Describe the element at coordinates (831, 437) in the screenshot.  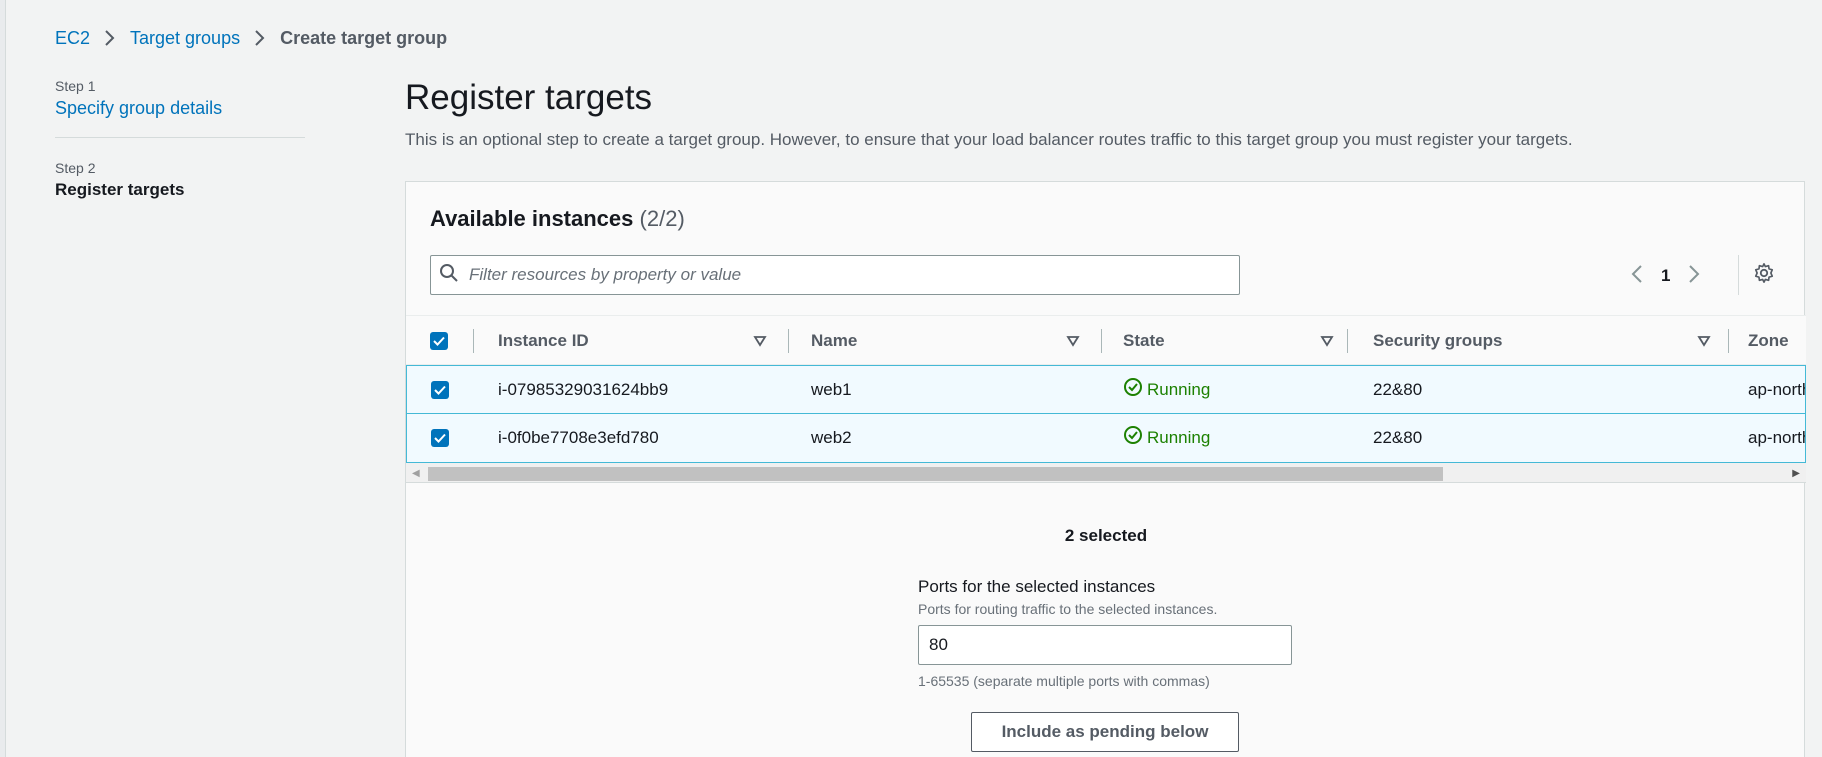
I see `instance-name-cell: web2` at that location.